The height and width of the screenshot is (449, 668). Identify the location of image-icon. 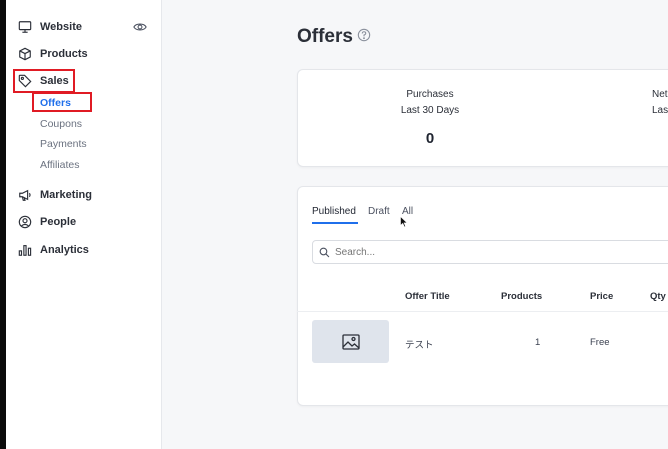
(350, 341).